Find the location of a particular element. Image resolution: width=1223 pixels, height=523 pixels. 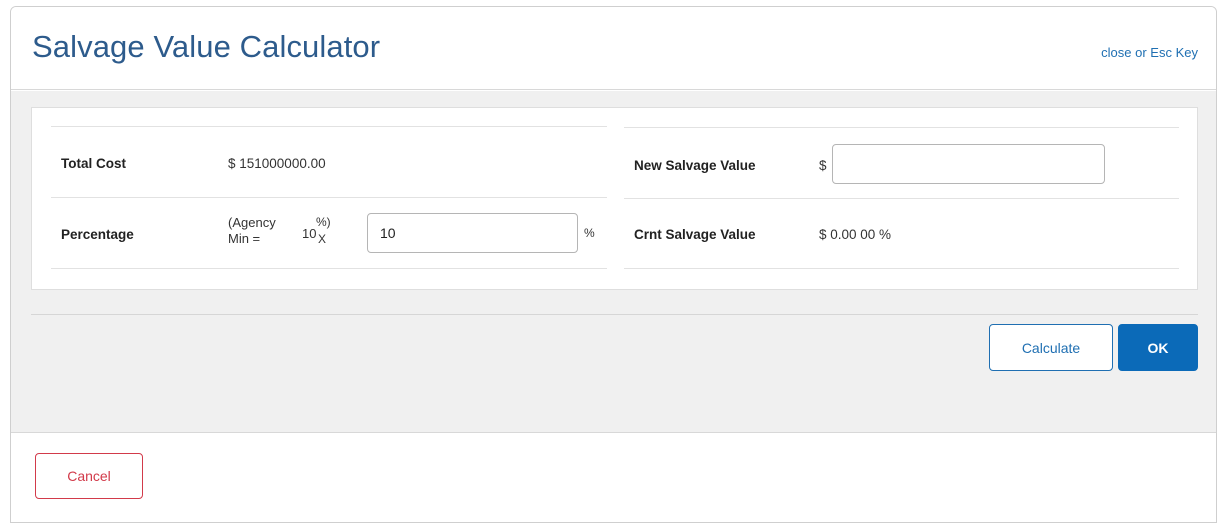

close-link: close or Esc Key is located at coordinates (1149, 52).